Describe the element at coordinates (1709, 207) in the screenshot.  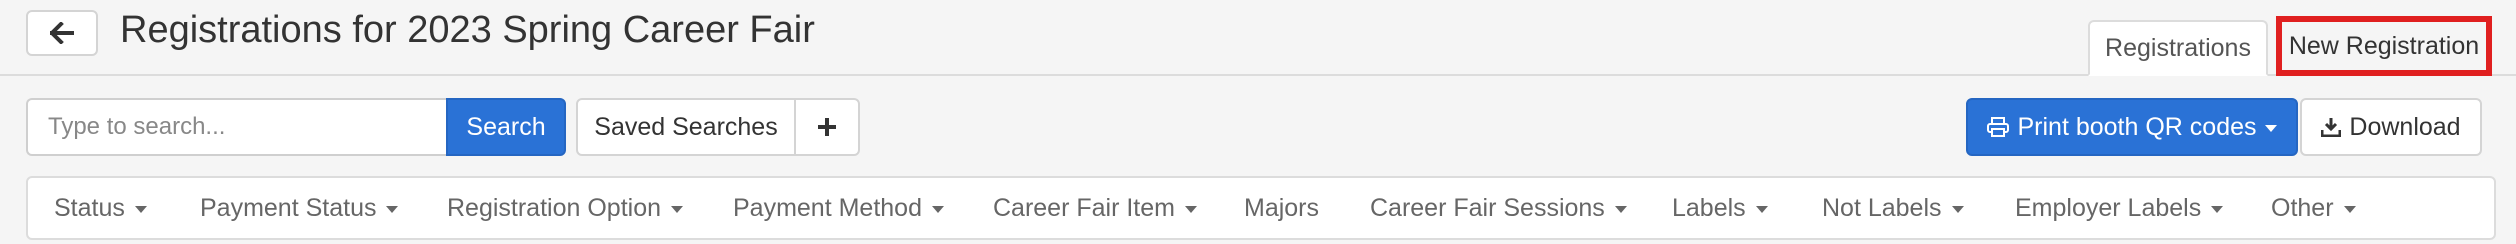
I see `filter-label: Labels` at that location.